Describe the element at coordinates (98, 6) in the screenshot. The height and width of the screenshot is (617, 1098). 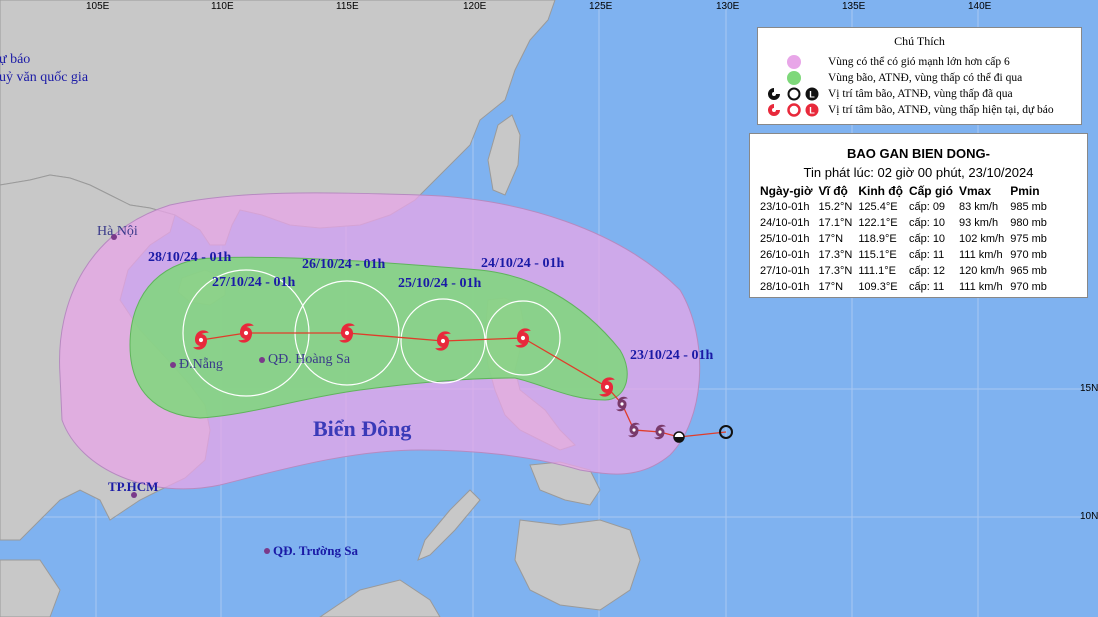
I see `lon-tick: 105E` at that location.